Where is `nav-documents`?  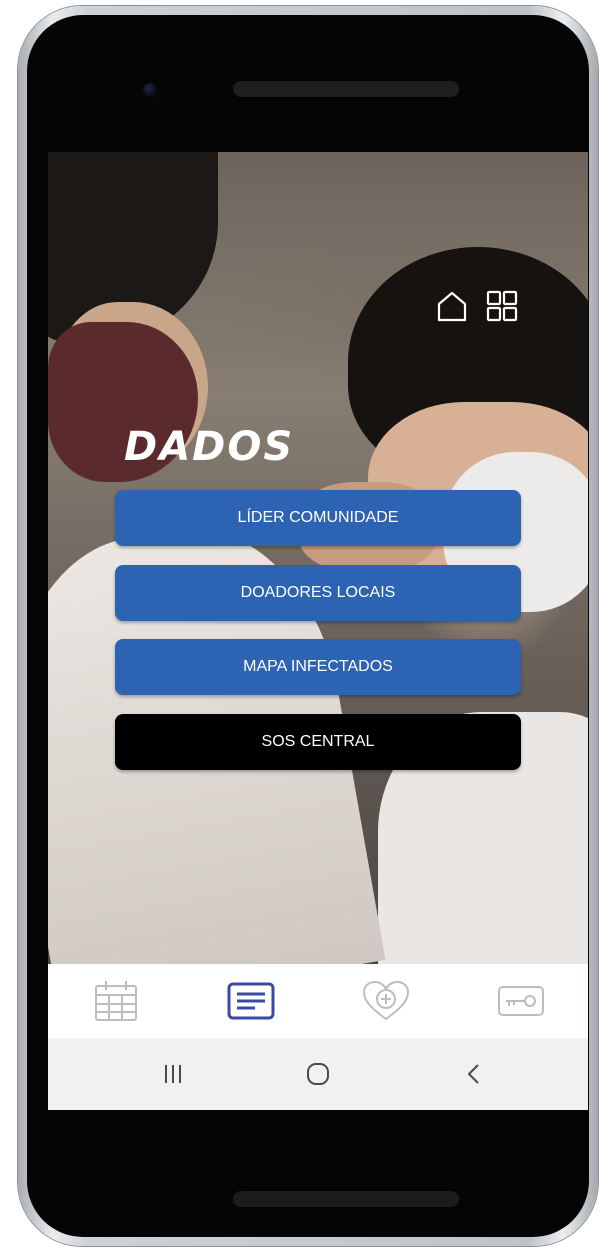 nav-documents is located at coordinates (251, 1001).